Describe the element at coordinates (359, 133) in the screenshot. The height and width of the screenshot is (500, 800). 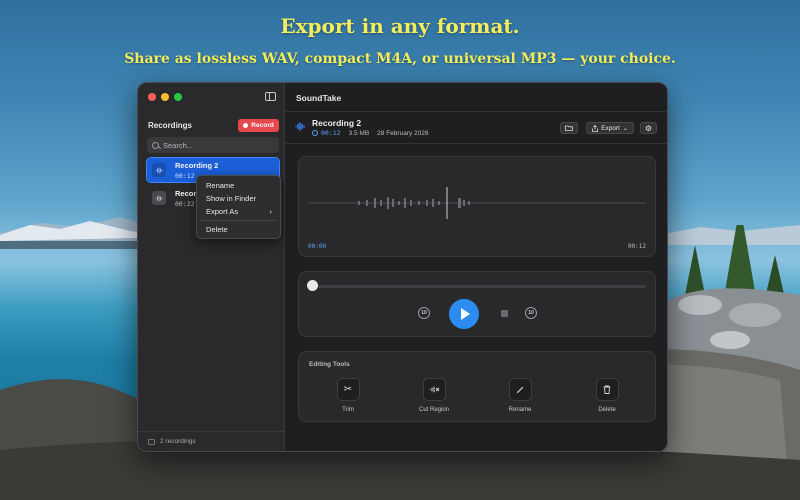
I see `file-size: 3.5 MB` at that location.